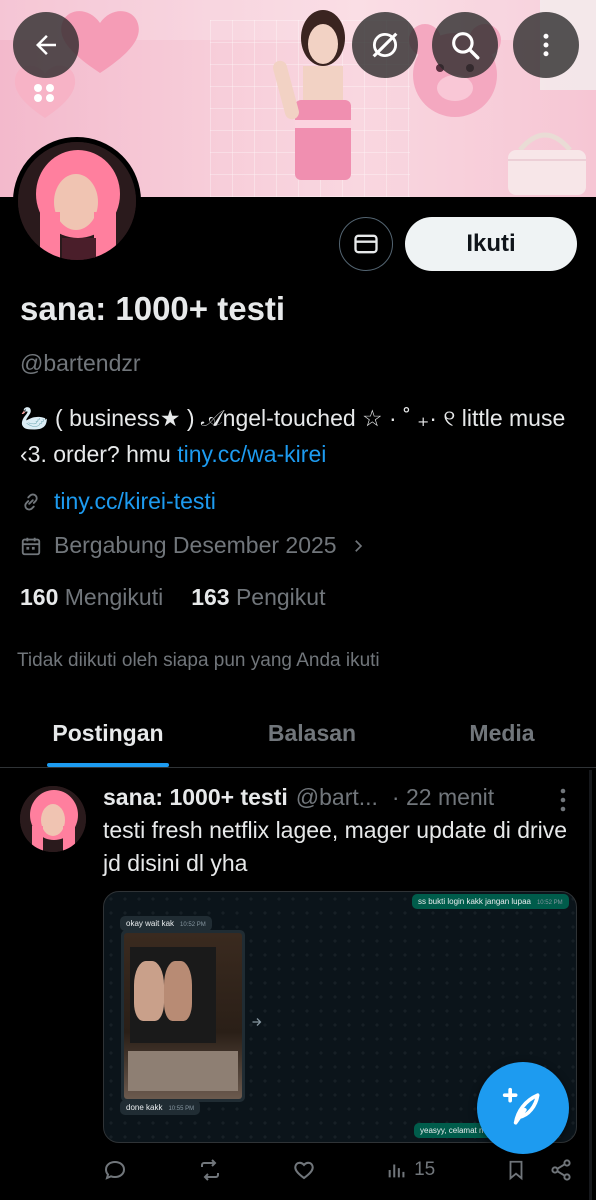  What do you see at coordinates (280, 597) in the screenshot?
I see `followers-label: Pengikut` at bounding box center [280, 597].